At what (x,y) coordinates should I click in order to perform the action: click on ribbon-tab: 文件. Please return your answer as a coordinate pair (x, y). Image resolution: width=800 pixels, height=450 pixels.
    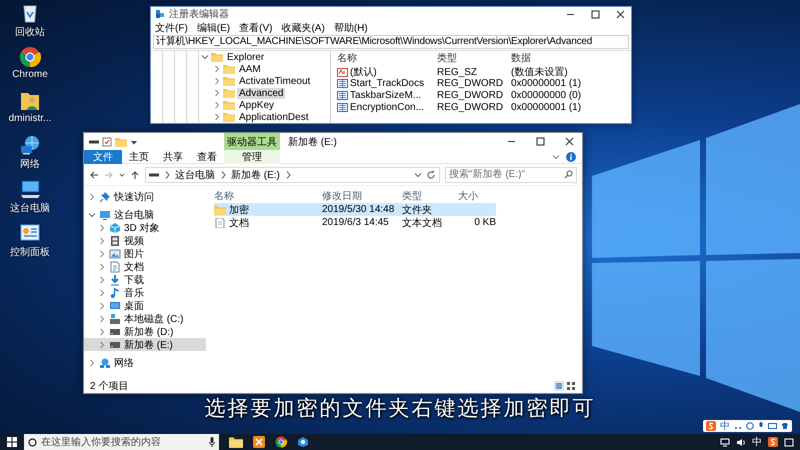
    Looking at the image, I should click on (103, 157).